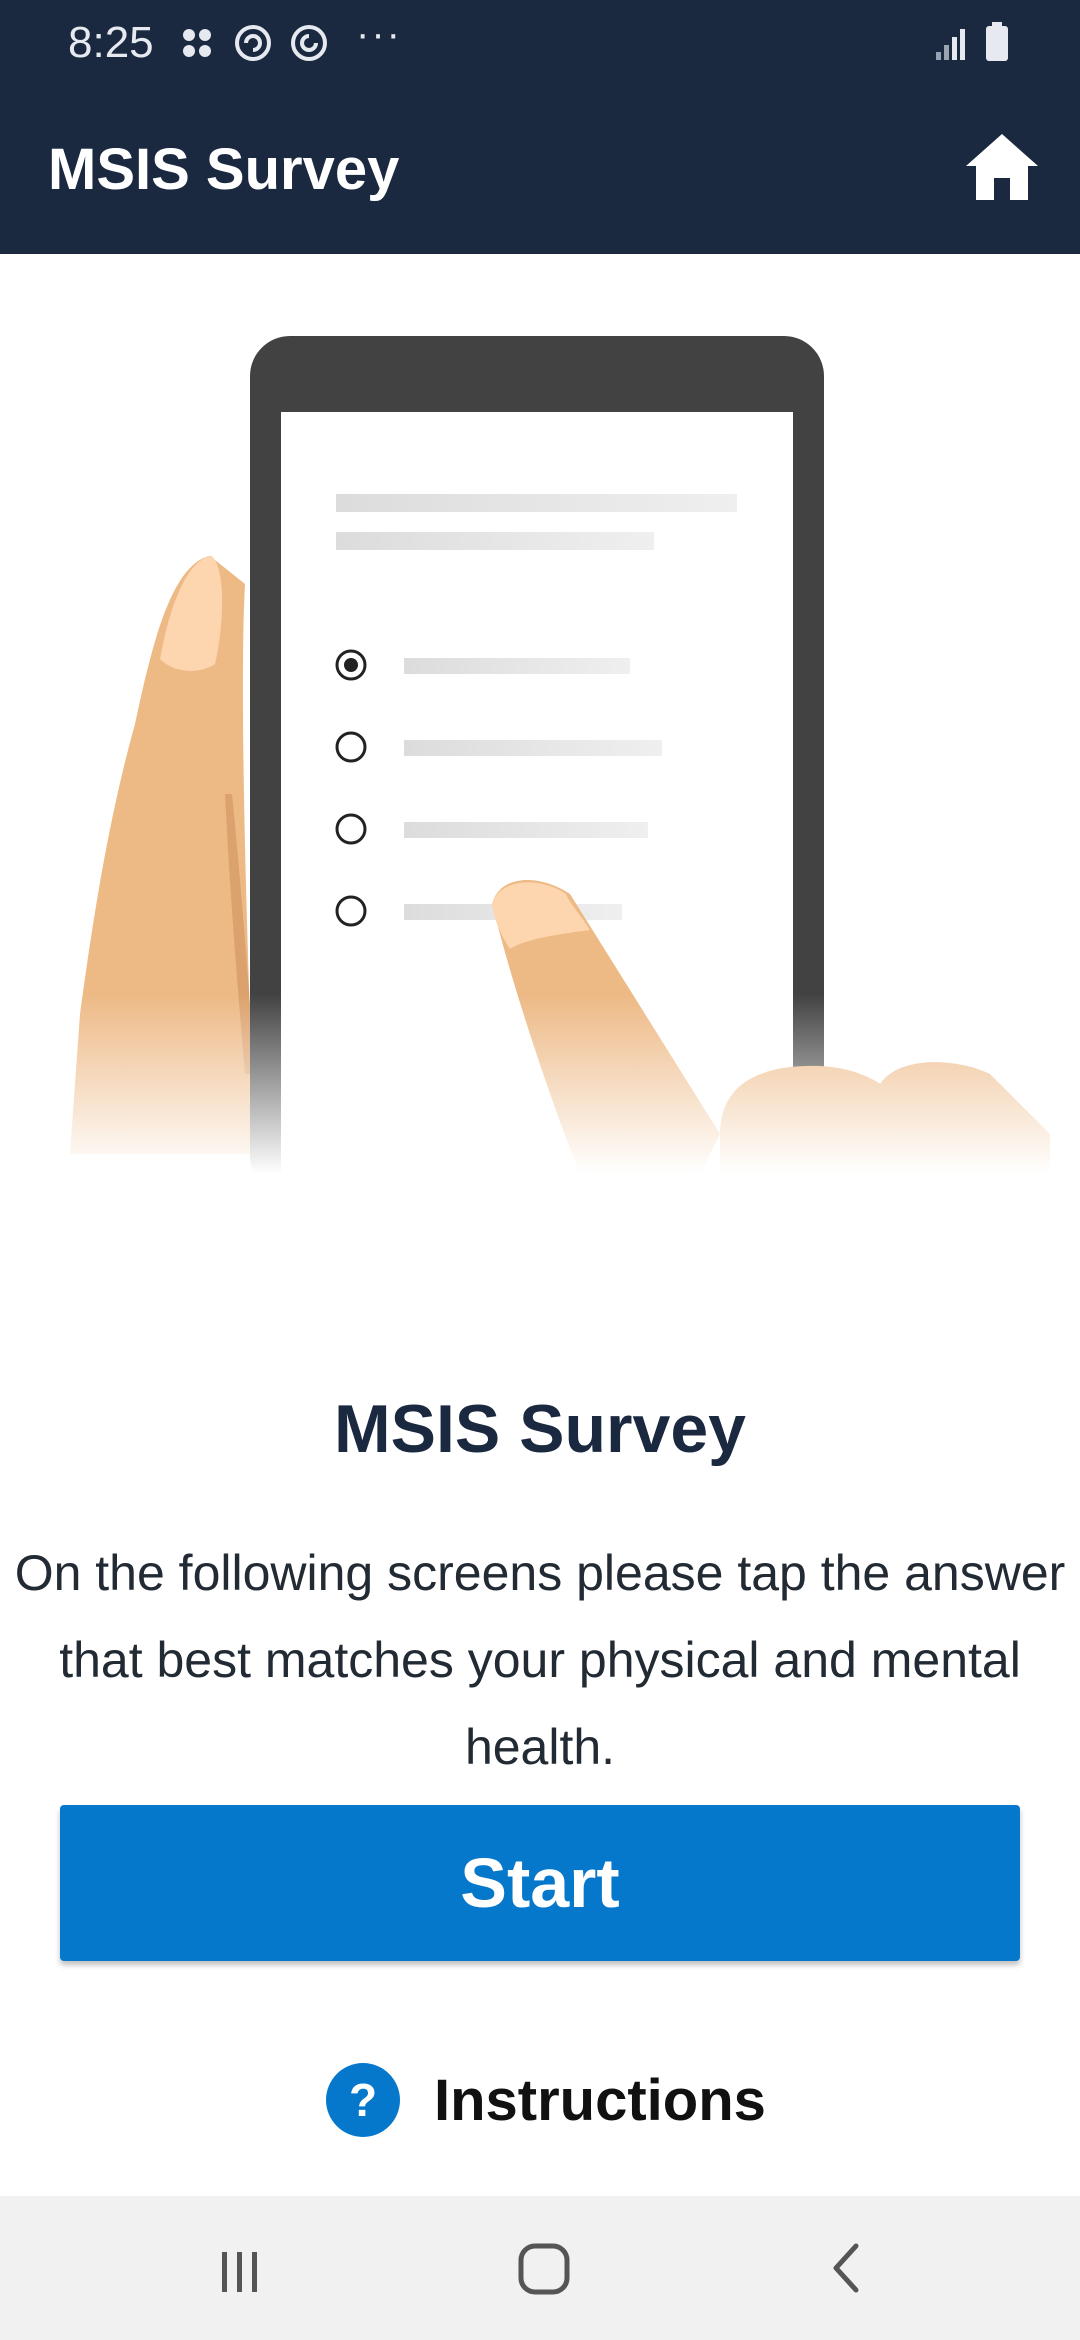 The height and width of the screenshot is (2340, 1080). I want to click on page-title: MSIS Survey, so click(540, 1429).